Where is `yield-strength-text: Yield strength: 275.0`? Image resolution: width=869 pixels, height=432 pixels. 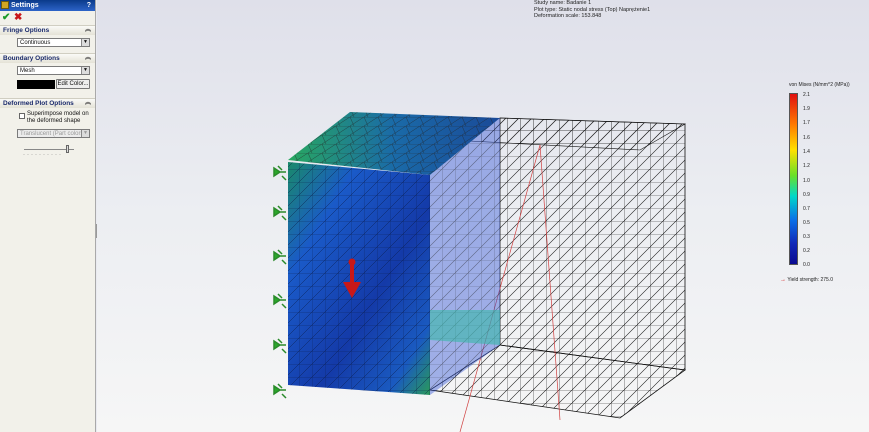
yield-strength-text: Yield strength: 275.0 is located at coordinates (810, 280).